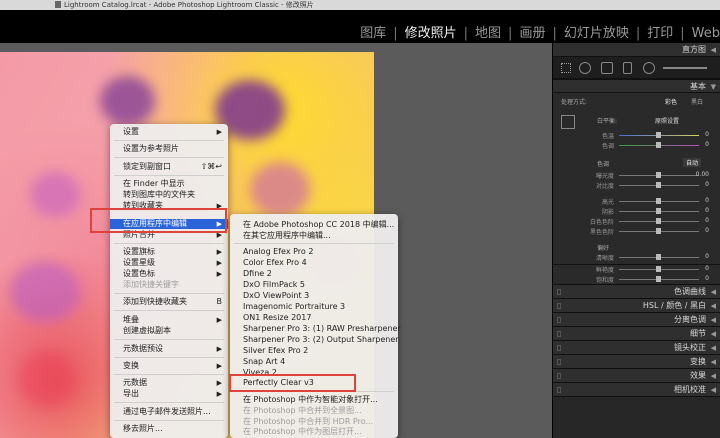  What do you see at coordinates (636, 348) in the screenshot?
I see `section-lens-corrections: 镜头校正 ◀` at bounding box center [636, 348].